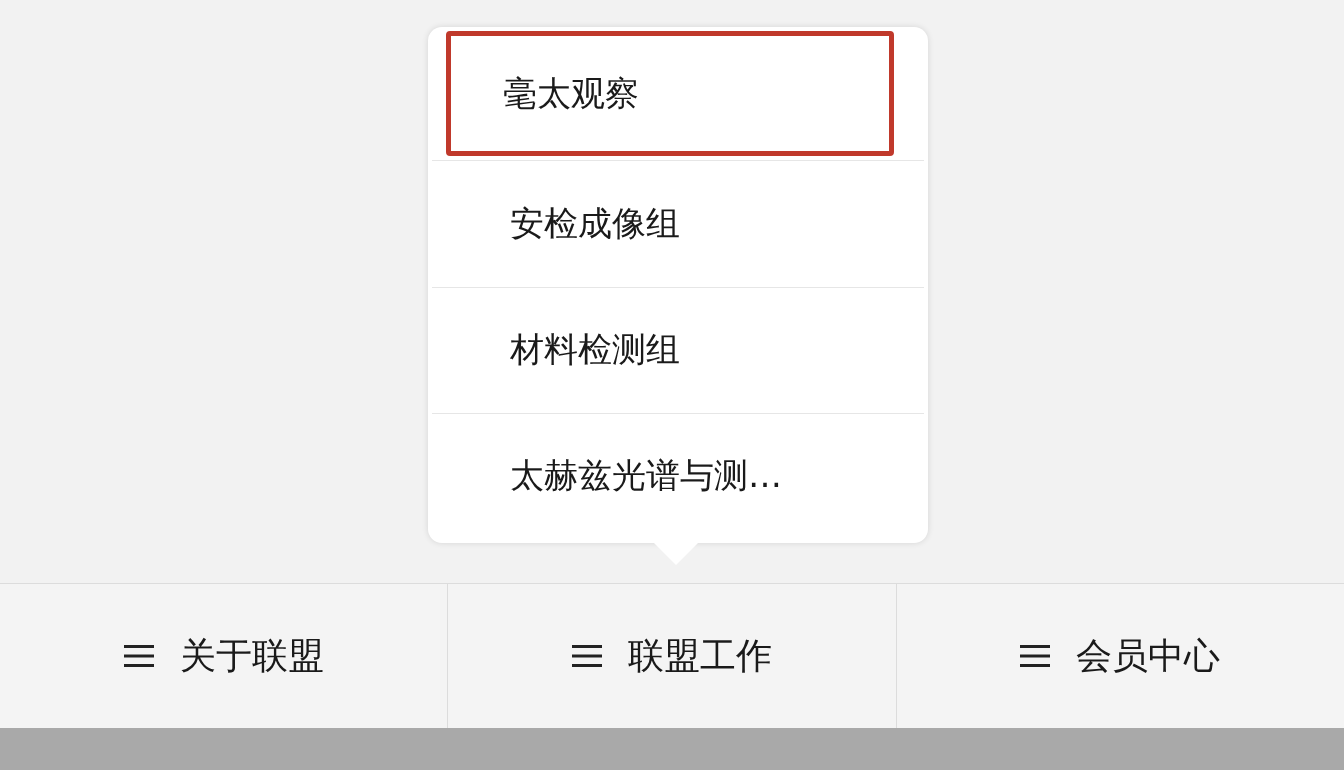  What do you see at coordinates (678, 224) in the screenshot?
I see `menu-item: 安检成像组` at bounding box center [678, 224].